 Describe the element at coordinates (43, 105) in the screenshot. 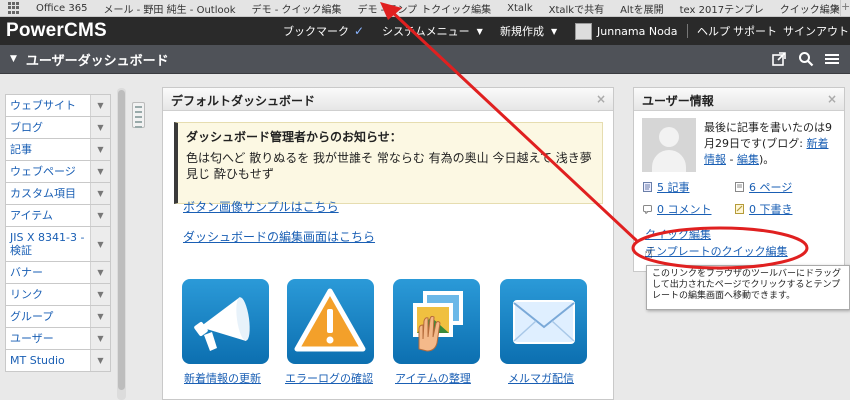

I see `sidebar-item-label: ウェブサイト` at that location.